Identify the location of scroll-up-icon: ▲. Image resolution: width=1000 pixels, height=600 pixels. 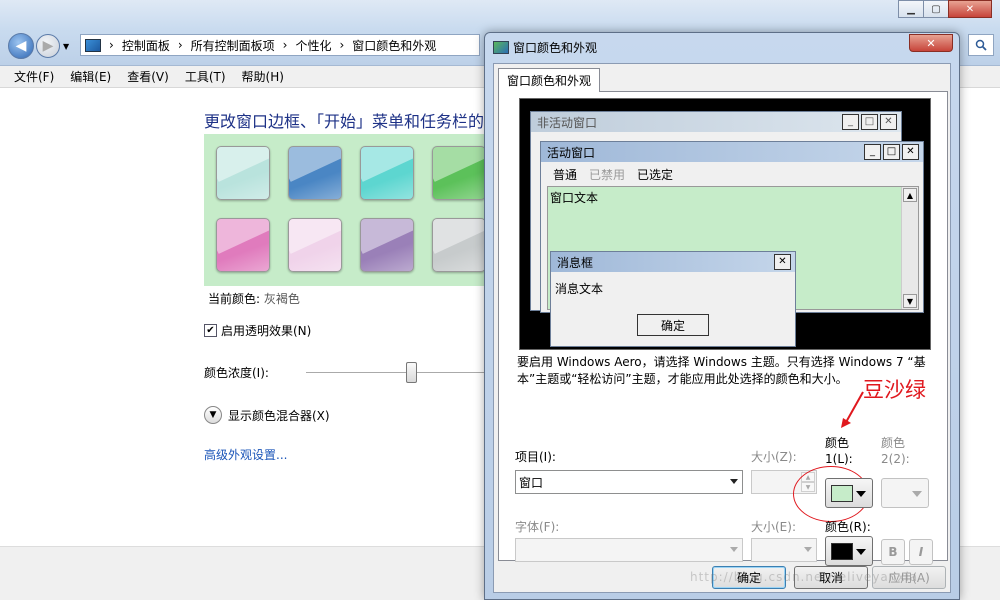
(910, 195).